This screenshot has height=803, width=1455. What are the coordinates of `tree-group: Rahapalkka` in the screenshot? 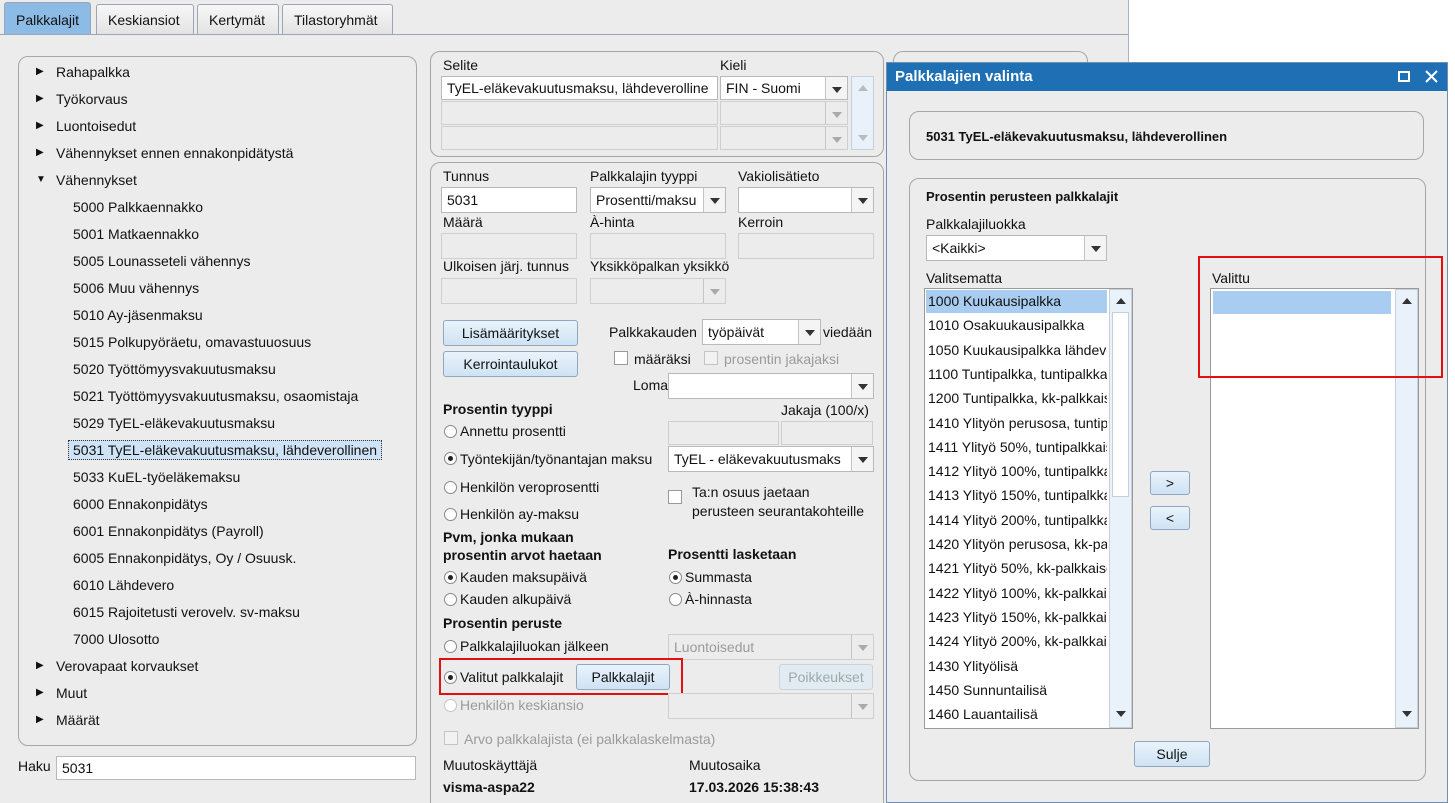 It's located at (93, 72).